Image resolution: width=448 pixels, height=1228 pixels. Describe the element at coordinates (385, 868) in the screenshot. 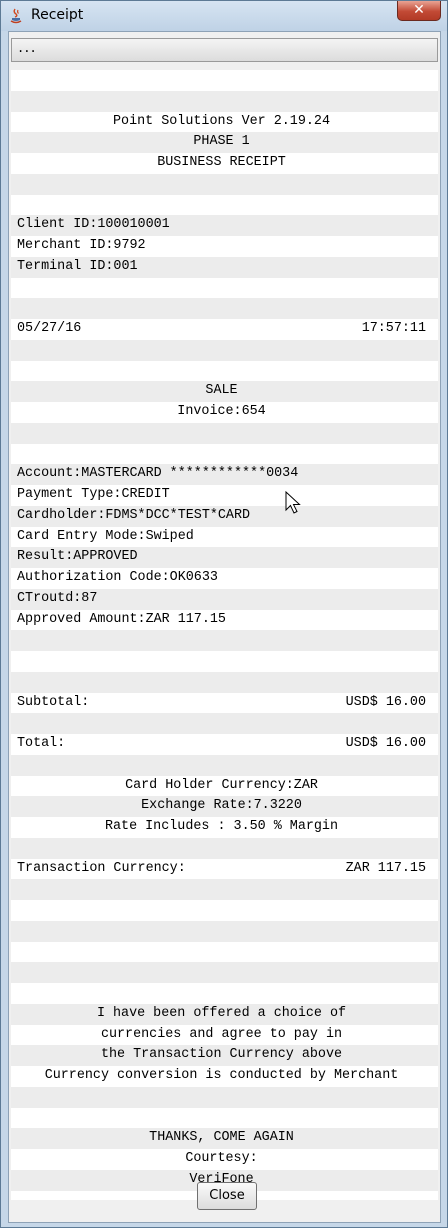

I see `transaction-currency-value: ZAR 117.15` at that location.